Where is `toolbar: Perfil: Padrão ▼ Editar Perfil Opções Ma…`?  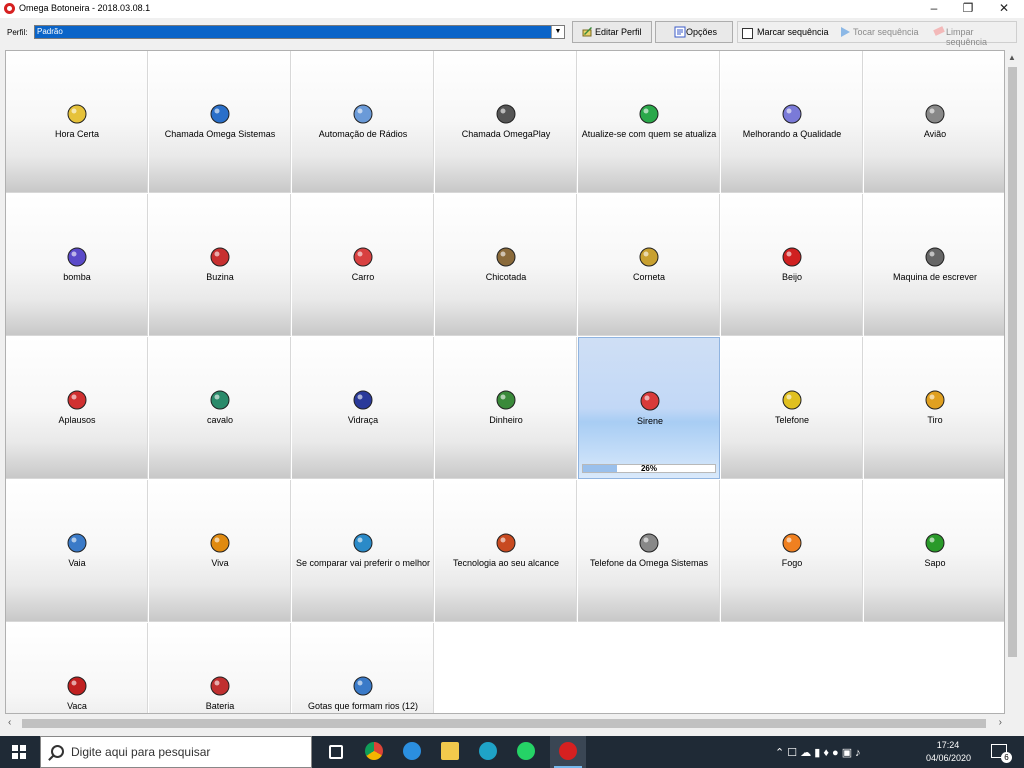
toolbar: Perfil: Padrão ▼ Editar Perfil Opções Ma… is located at coordinates (512, 32).